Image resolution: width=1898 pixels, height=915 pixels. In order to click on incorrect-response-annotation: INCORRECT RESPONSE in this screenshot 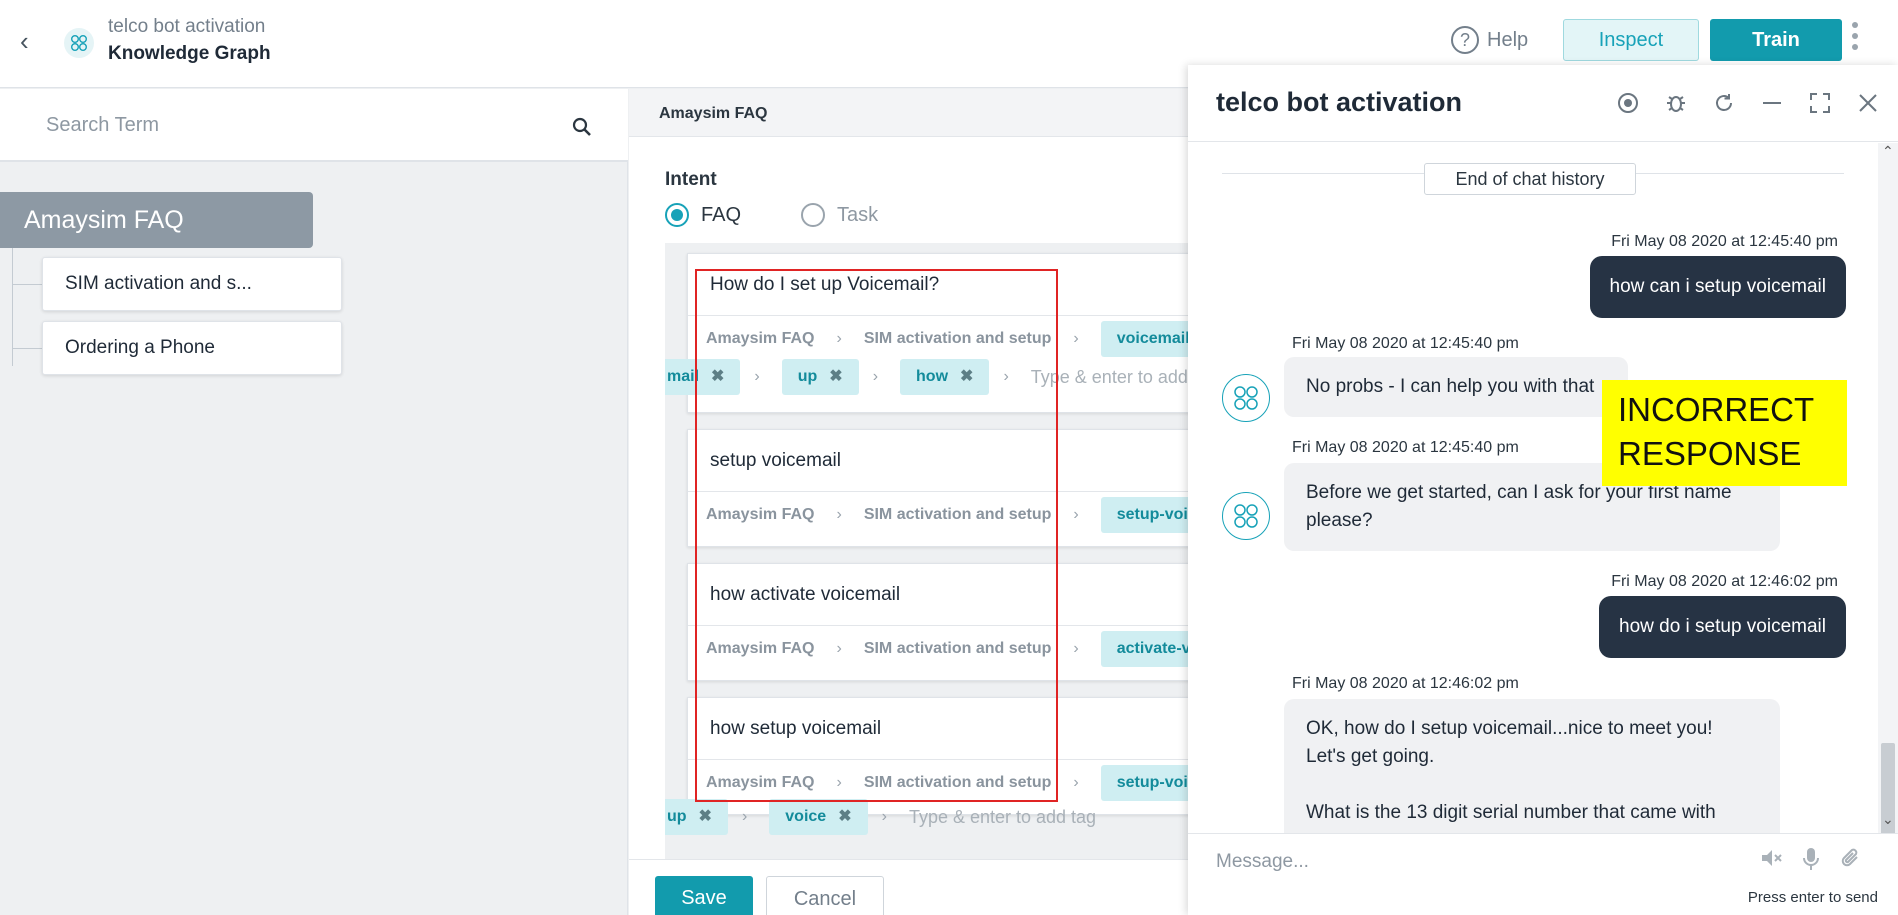, I will do `click(1724, 433)`.